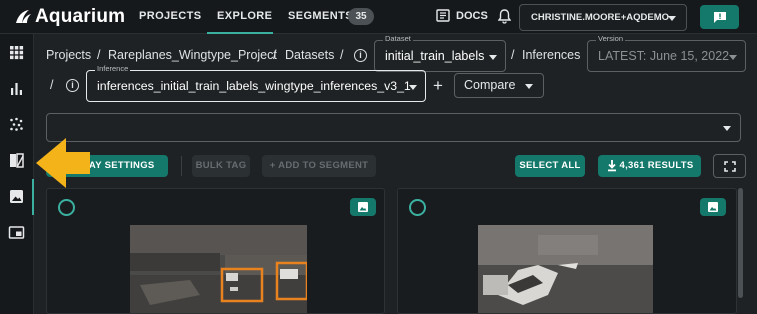 This screenshot has height=314, width=757. Describe the element at coordinates (16, 160) in the screenshot. I see `compare-icon` at that location.